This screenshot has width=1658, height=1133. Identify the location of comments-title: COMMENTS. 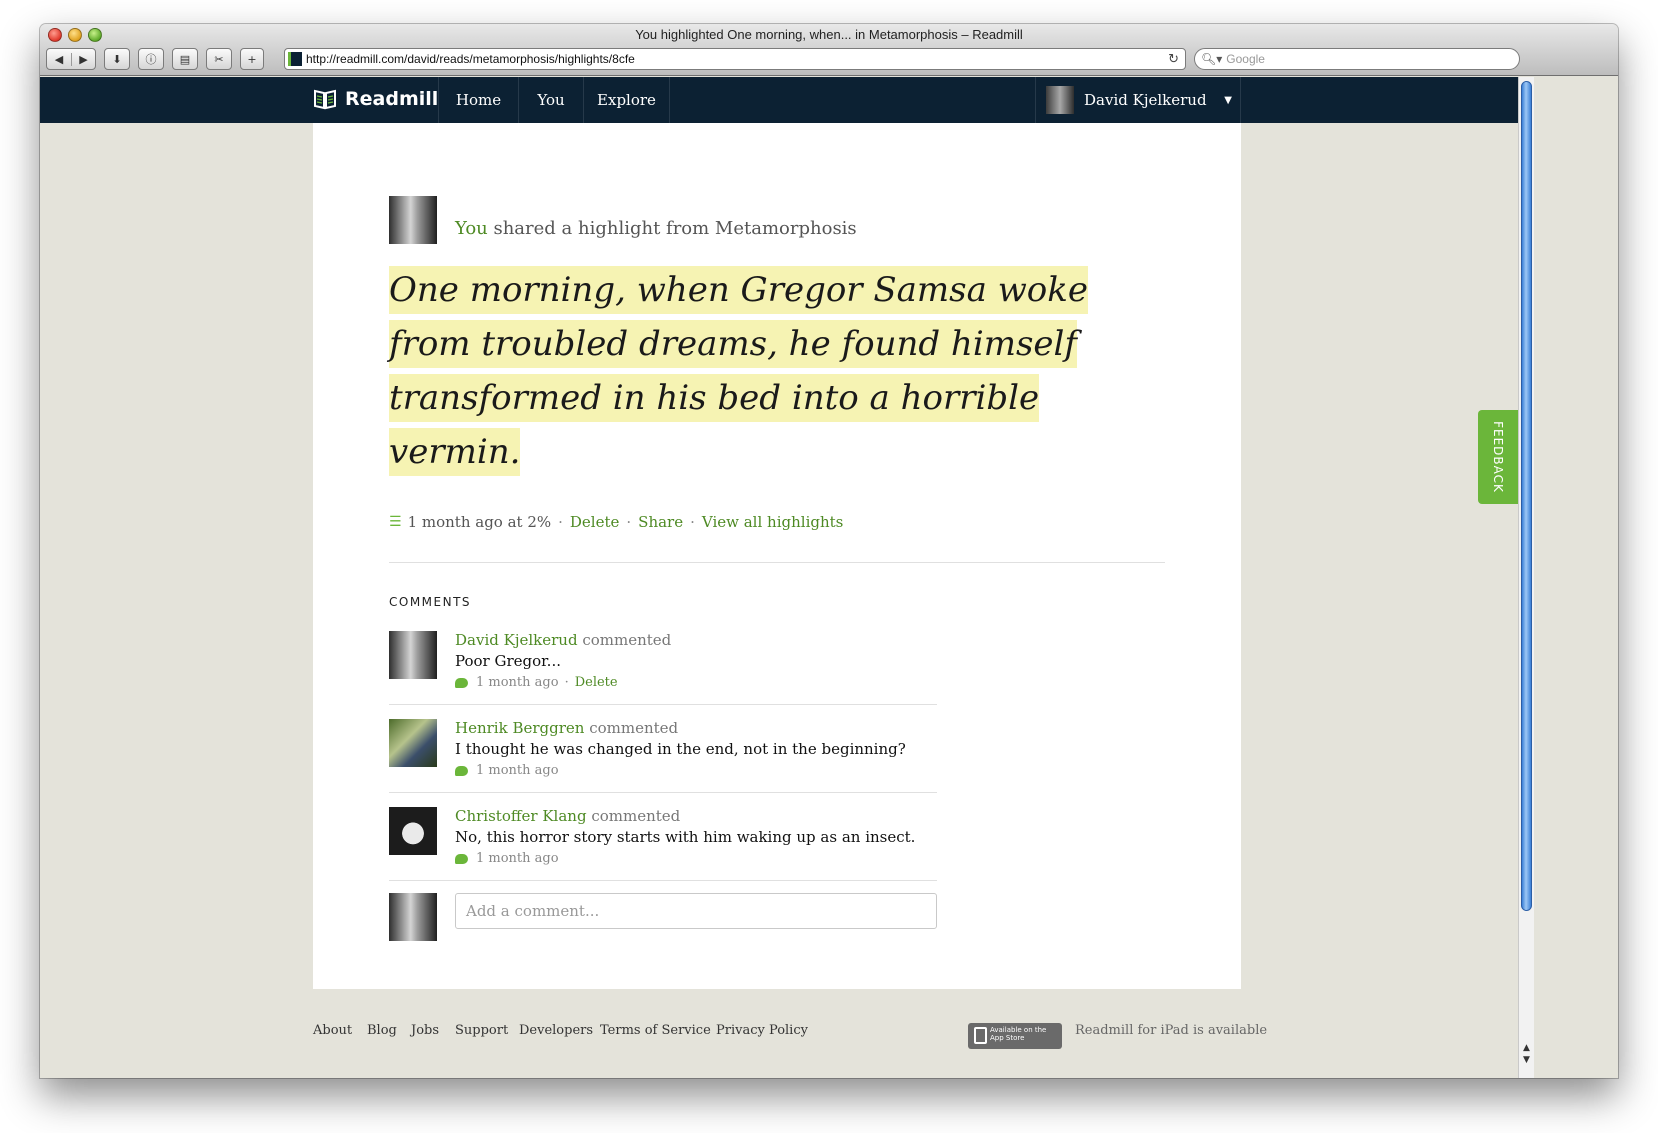
(430, 602).